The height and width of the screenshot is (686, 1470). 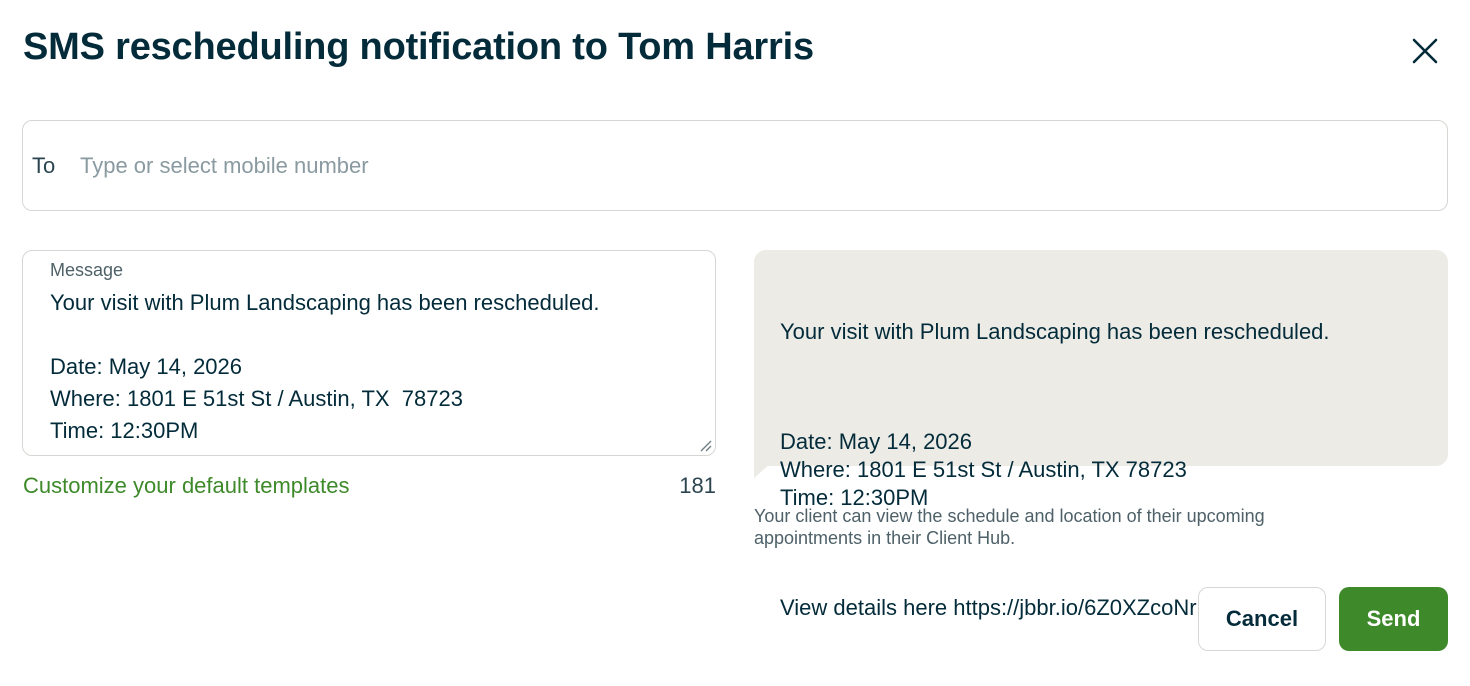 I want to click on resize-handle-icon, so click(x=706, y=446).